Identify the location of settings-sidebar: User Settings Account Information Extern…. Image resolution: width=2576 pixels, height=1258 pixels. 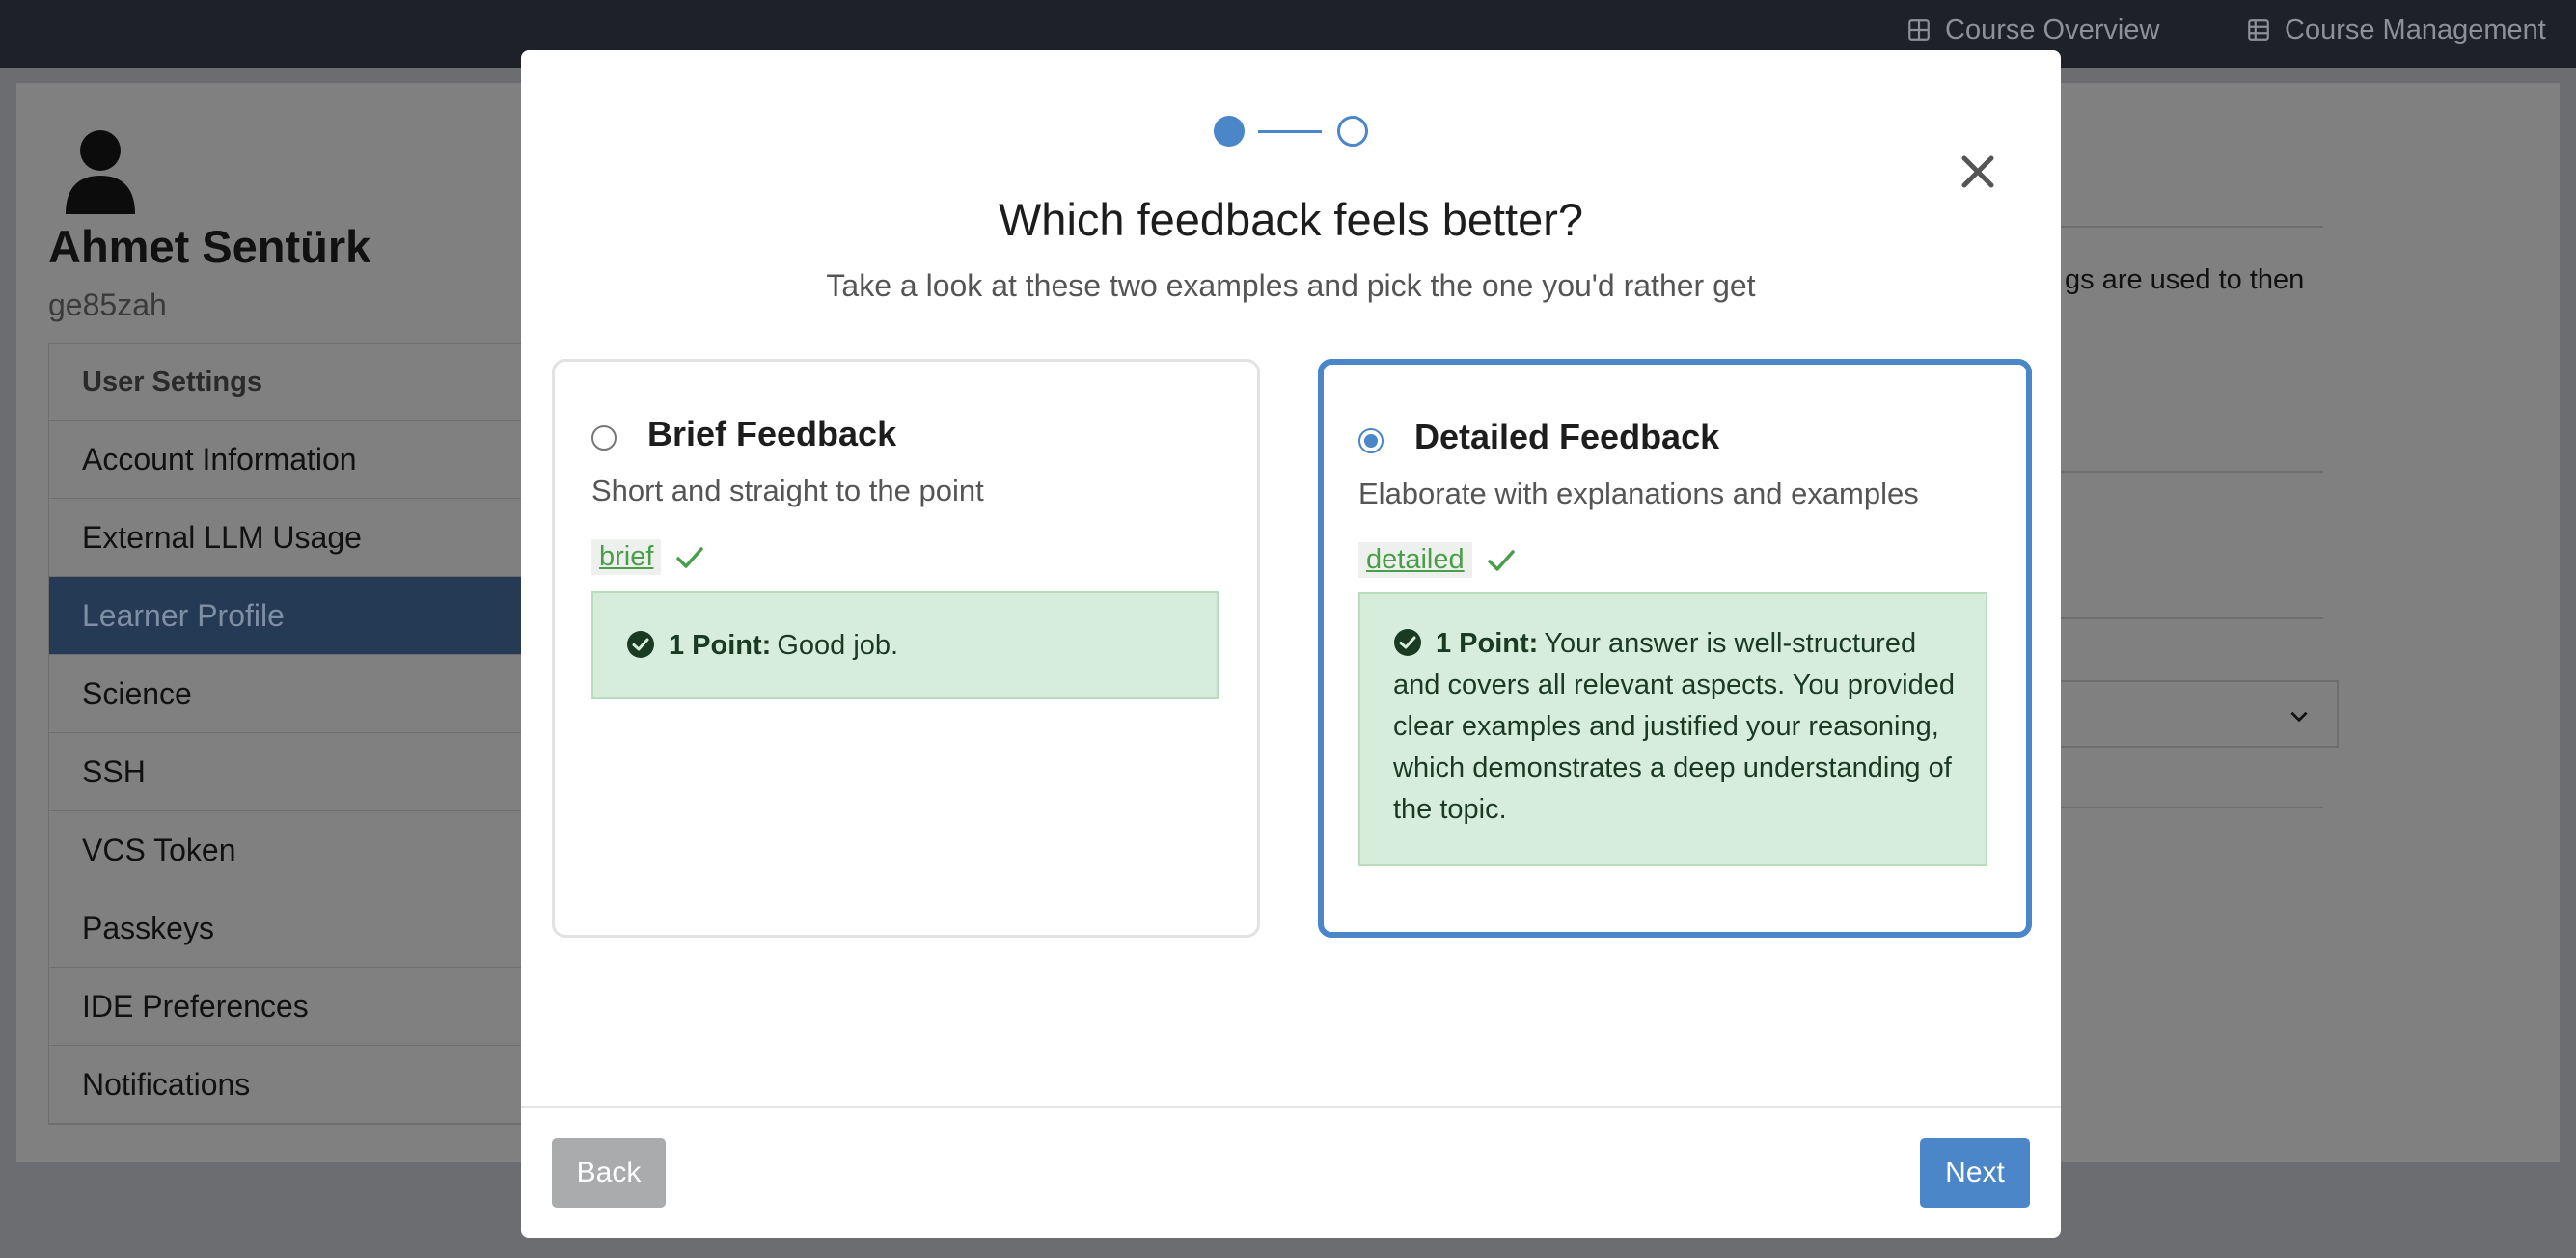
(286, 734).